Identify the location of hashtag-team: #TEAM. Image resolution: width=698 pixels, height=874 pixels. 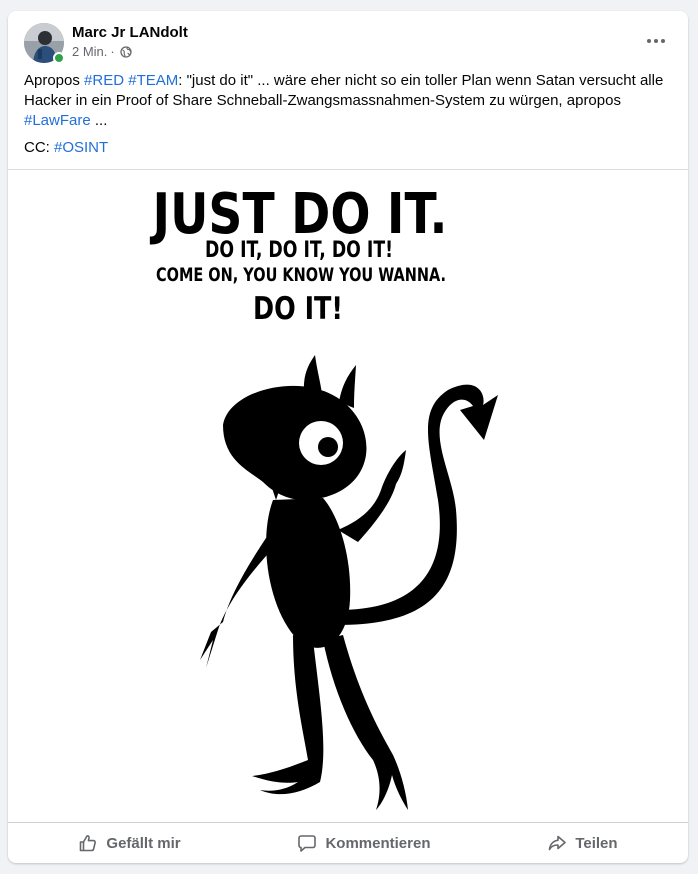
(153, 80).